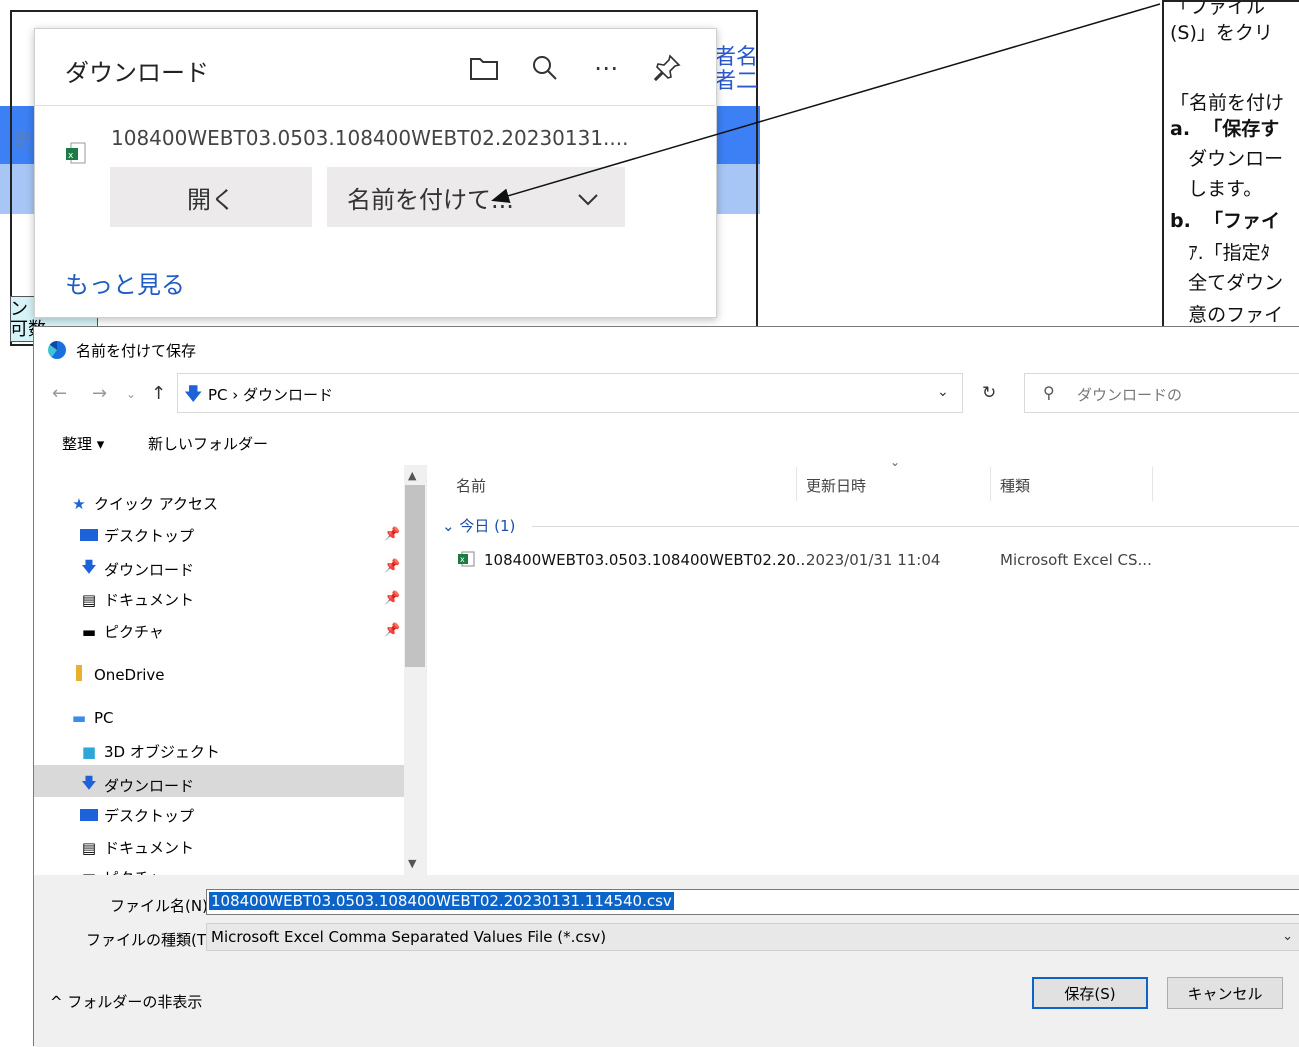  What do you see at coordinates (122, 871) in the screenshot?
I see `nav-item-pc-pictures: ▬ ピクチャ` at bounding box center [122, 871].